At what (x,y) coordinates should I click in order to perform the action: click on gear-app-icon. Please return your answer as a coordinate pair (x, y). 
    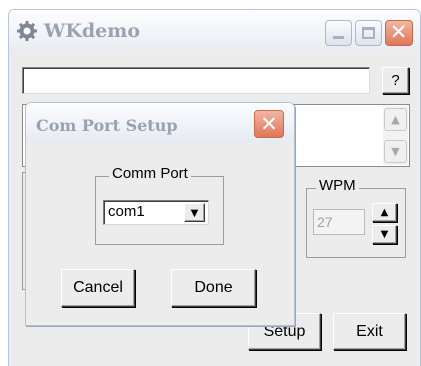
    Looking at the image, I should click on (27, 31).